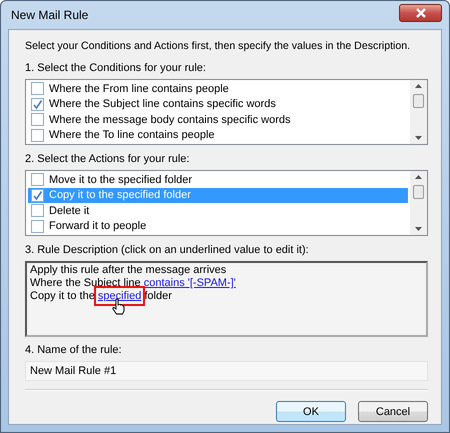  Describe the element at coordinates (218, 104) in the screenshot. I see `list-item: Where the Subject line contains specific words` at that location.